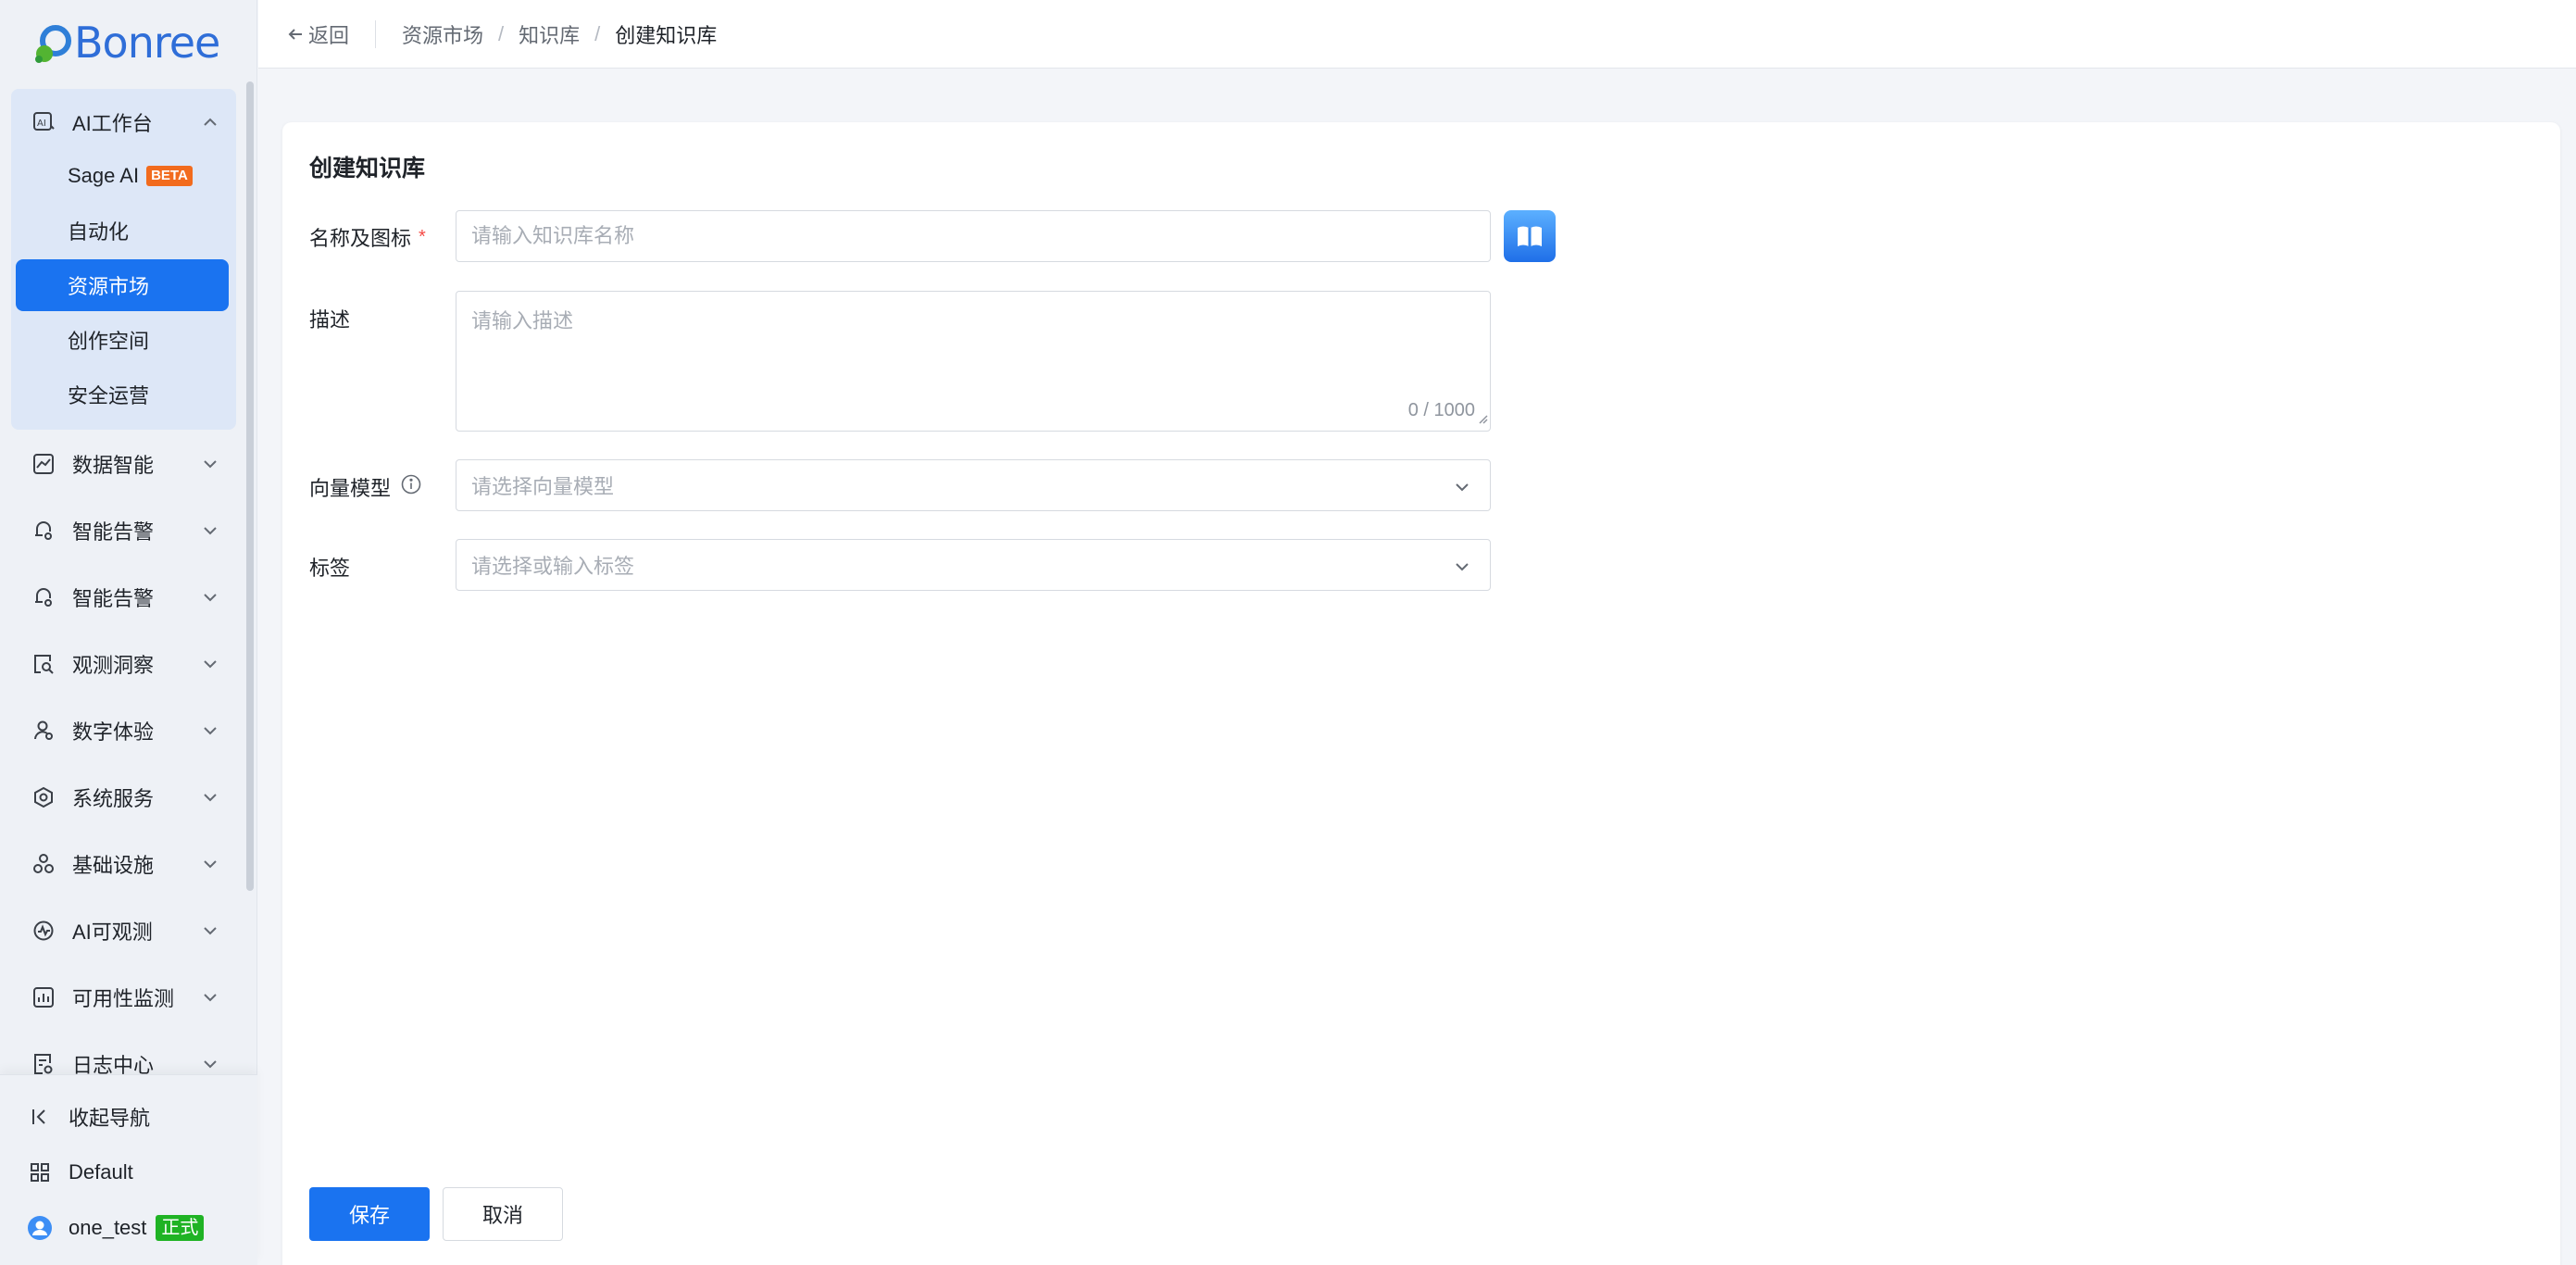 Image resolution: width=2576 pixels, height=1265 pixels. I want to click on name-field-label: 名称及图标 *, so click(367, 237).